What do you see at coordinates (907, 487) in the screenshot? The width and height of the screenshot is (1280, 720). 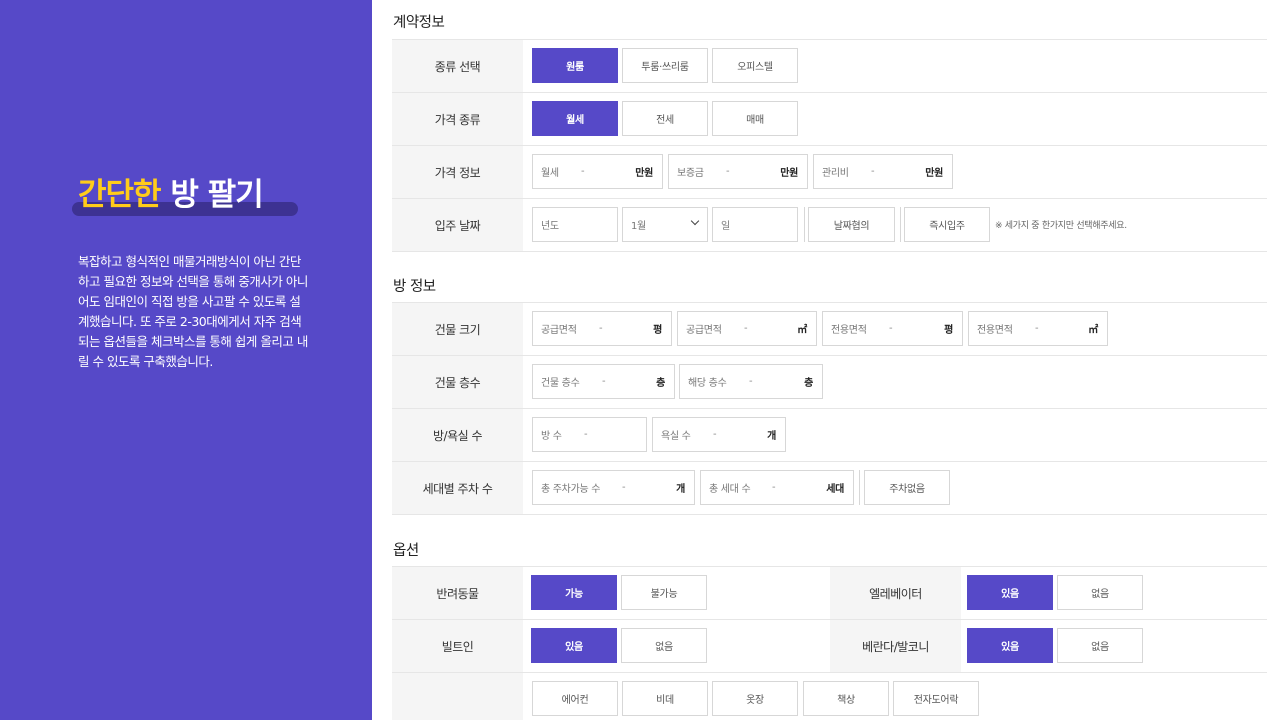 I see `no-parking-button: 주차없음` at bounding box center [907, 487].